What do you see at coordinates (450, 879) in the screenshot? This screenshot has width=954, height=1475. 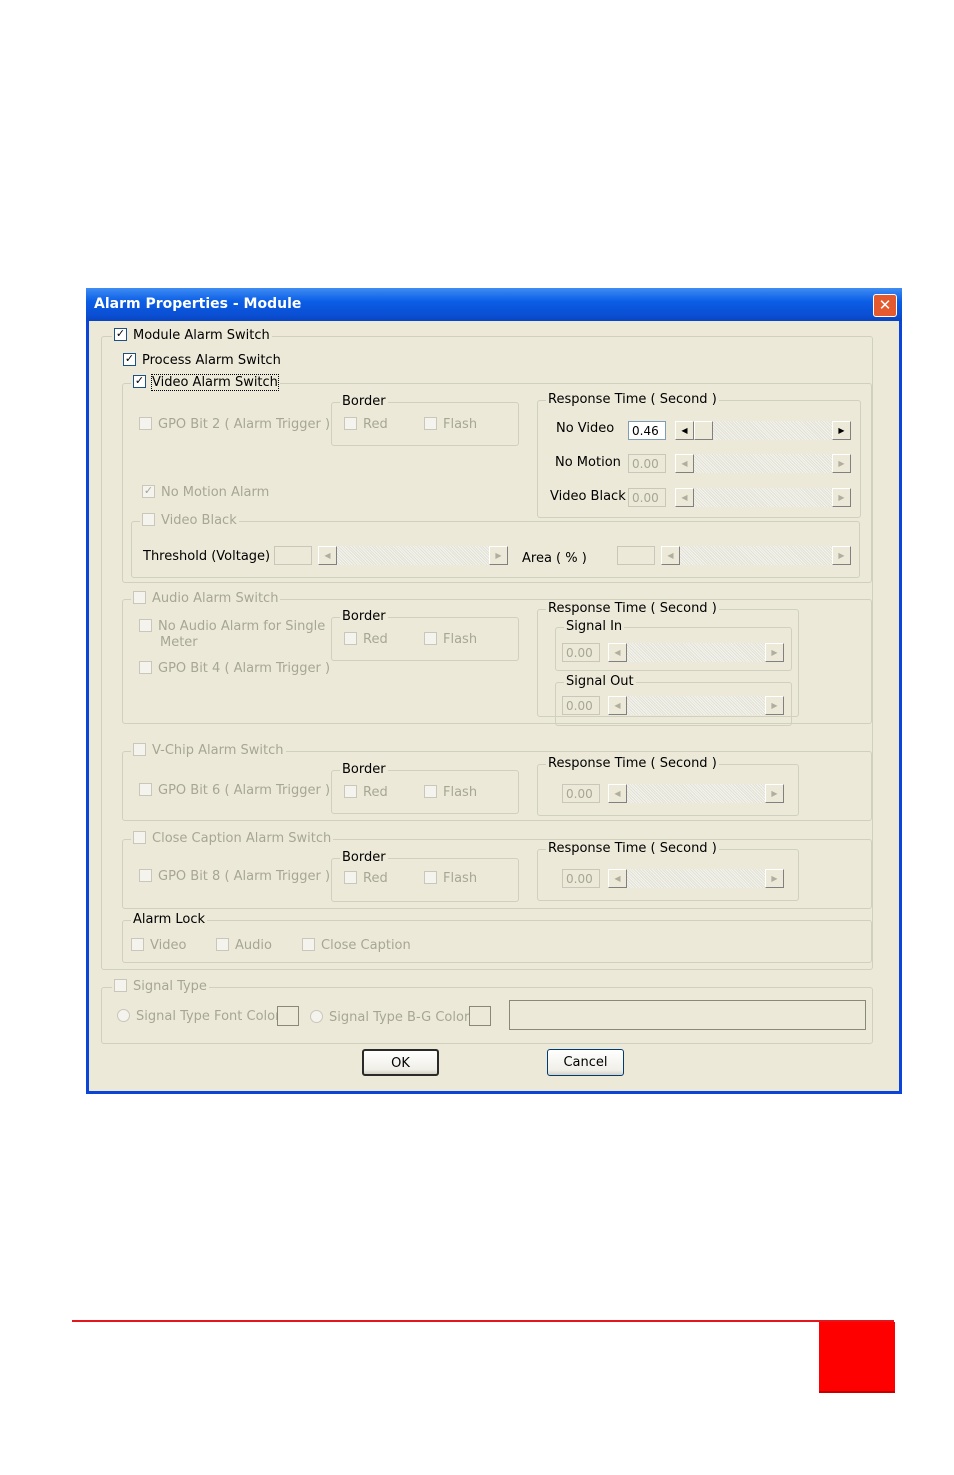 I see `cc-border-flash: Flash` at bounding box center [450, 879].